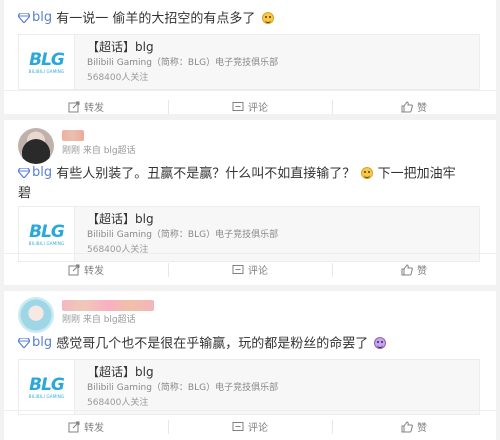 This screenshot has width=500, height=440. Describe the element at coordinates (250, 183) in the screenshot. I see `post-content: blg 有些人别装了。丑赢不是赢？什么叫不如直接输了？ 下一把加油牢 碧` at that location.